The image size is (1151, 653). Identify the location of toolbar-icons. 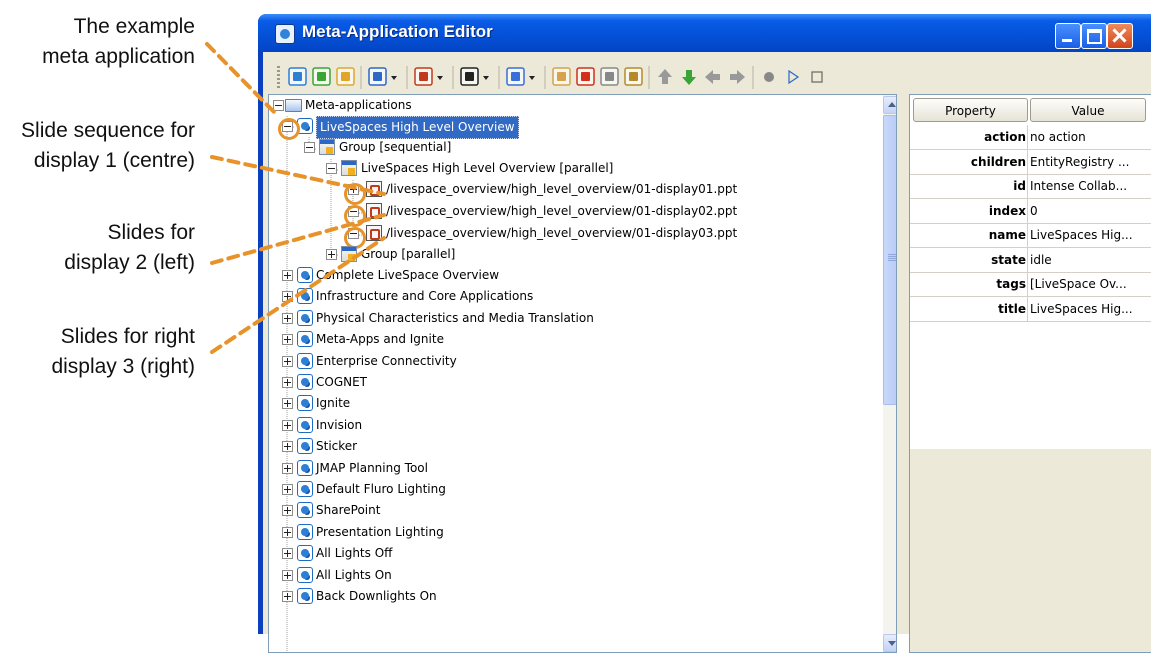
(555, 77).